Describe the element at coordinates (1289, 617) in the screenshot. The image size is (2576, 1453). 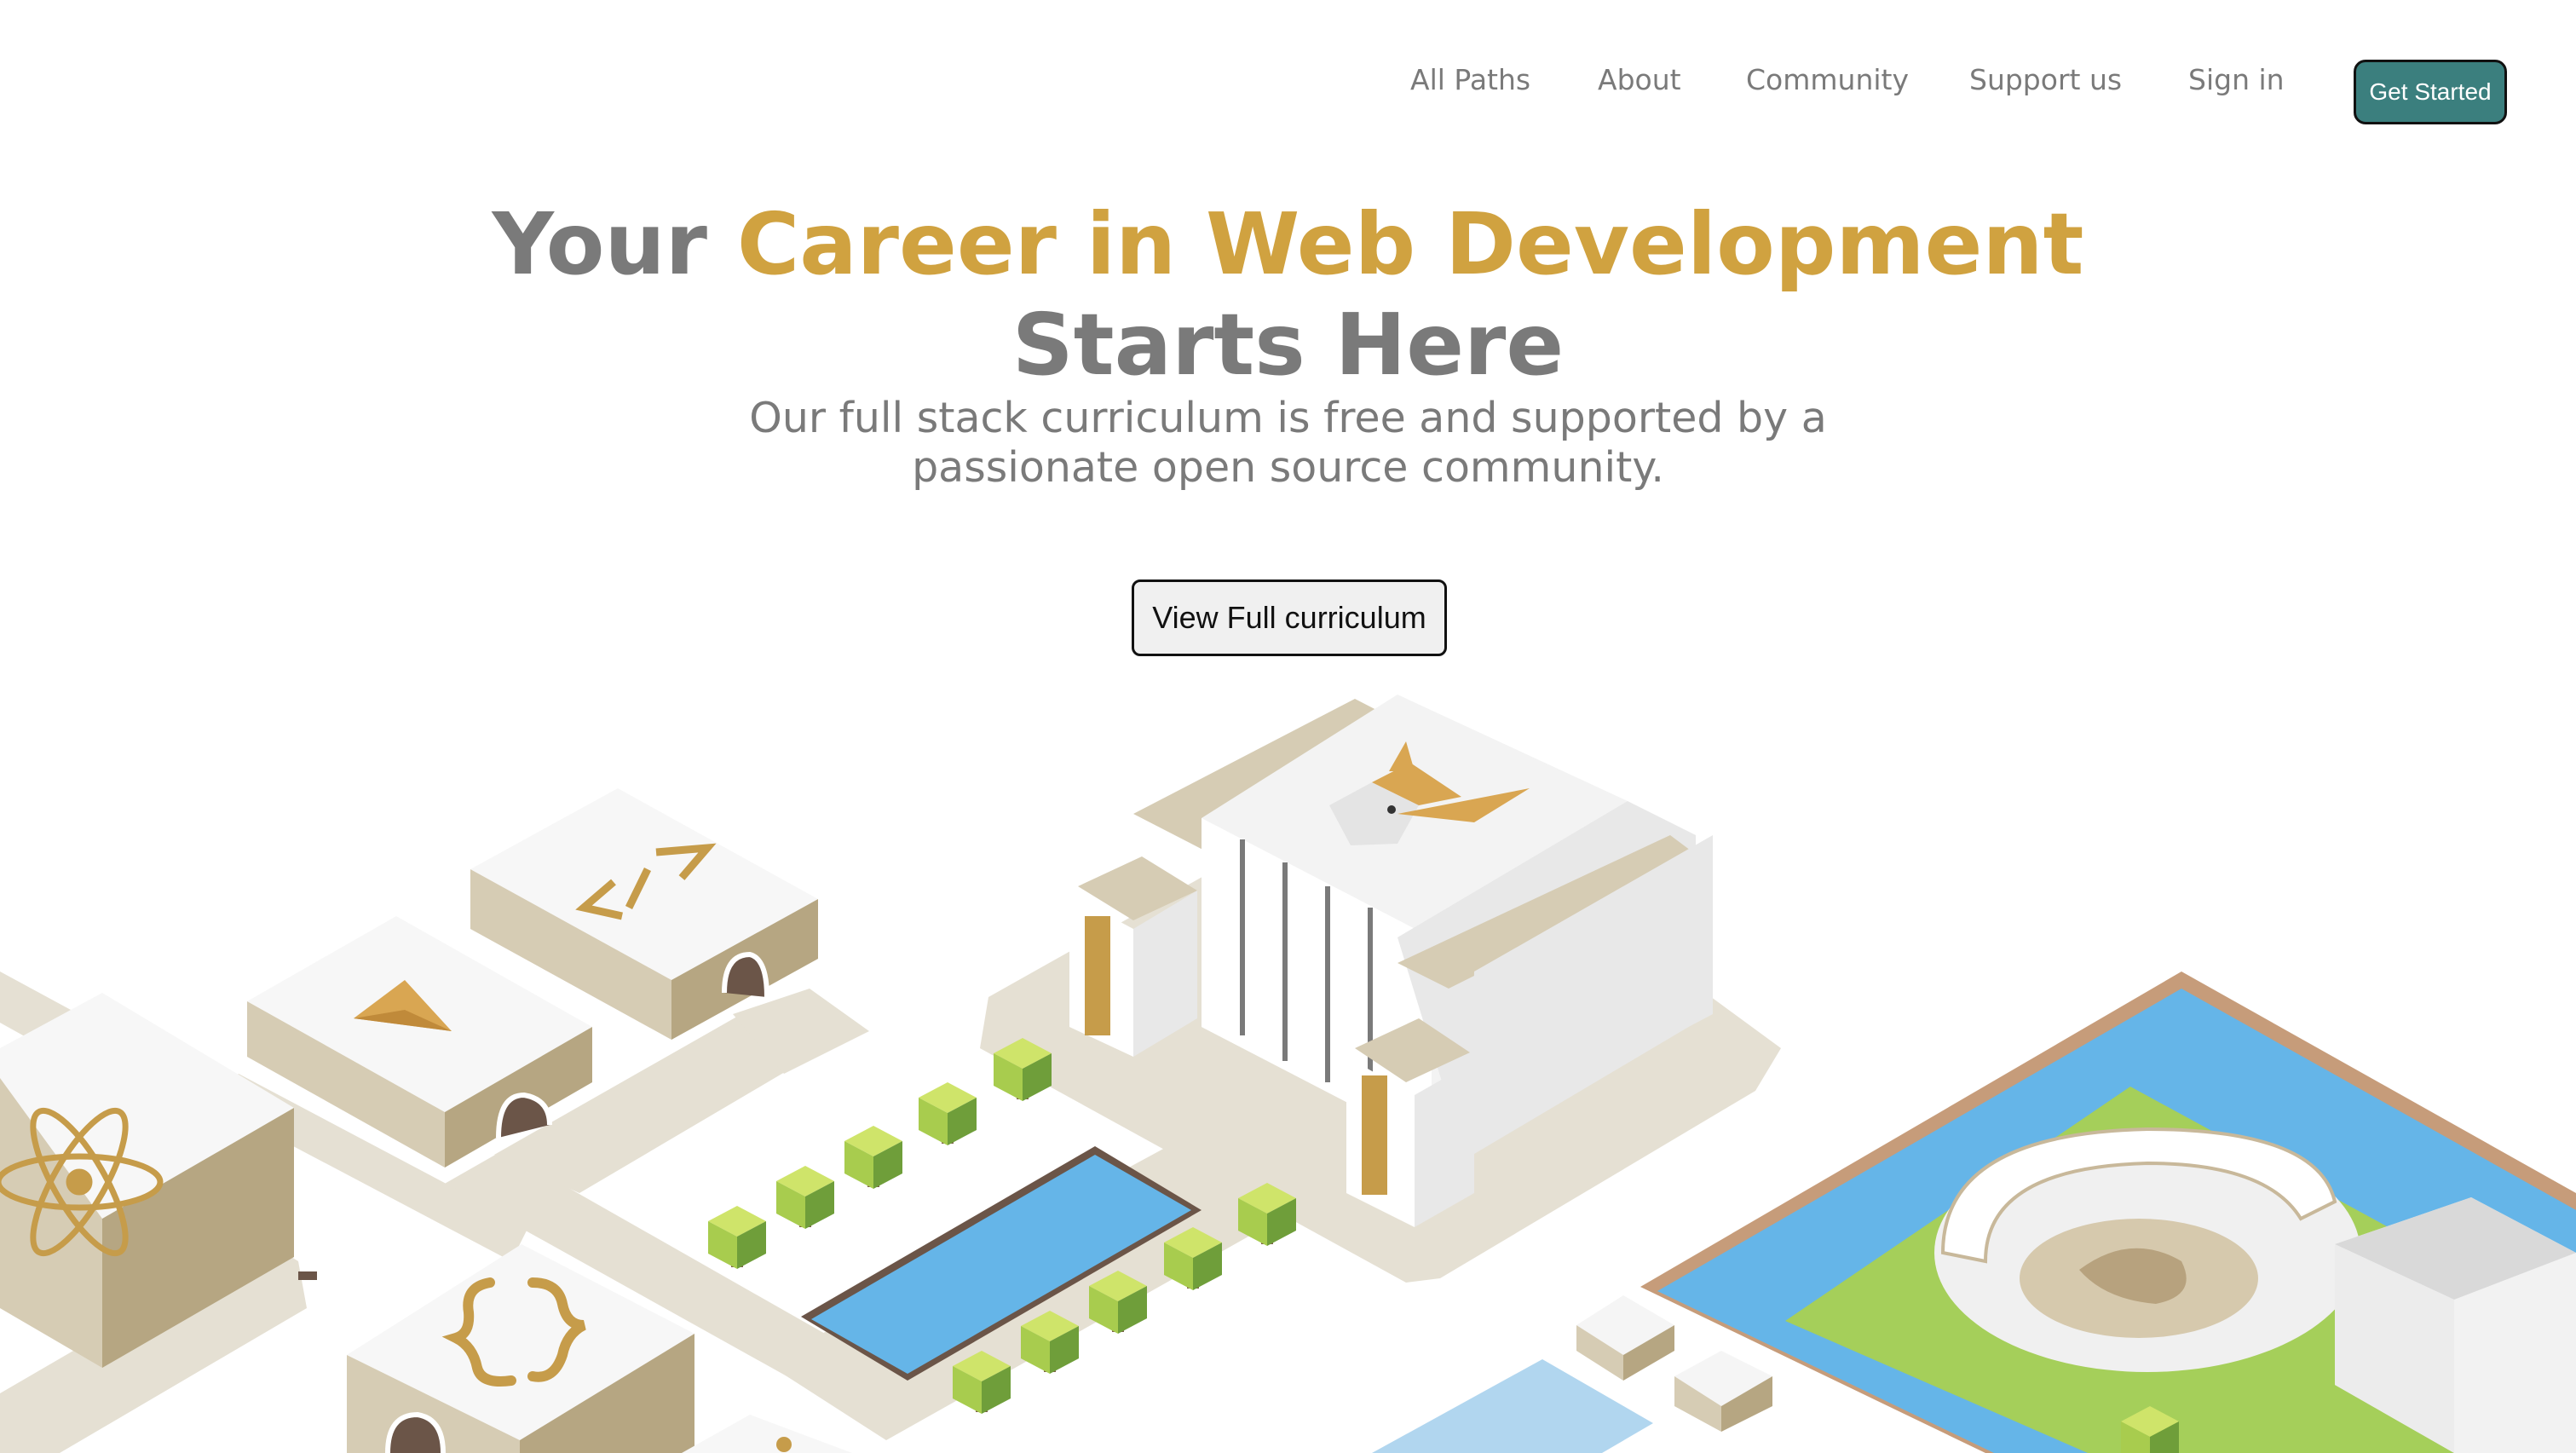
I see `view-full-curriculum-button: View Full curriculum` at that location.